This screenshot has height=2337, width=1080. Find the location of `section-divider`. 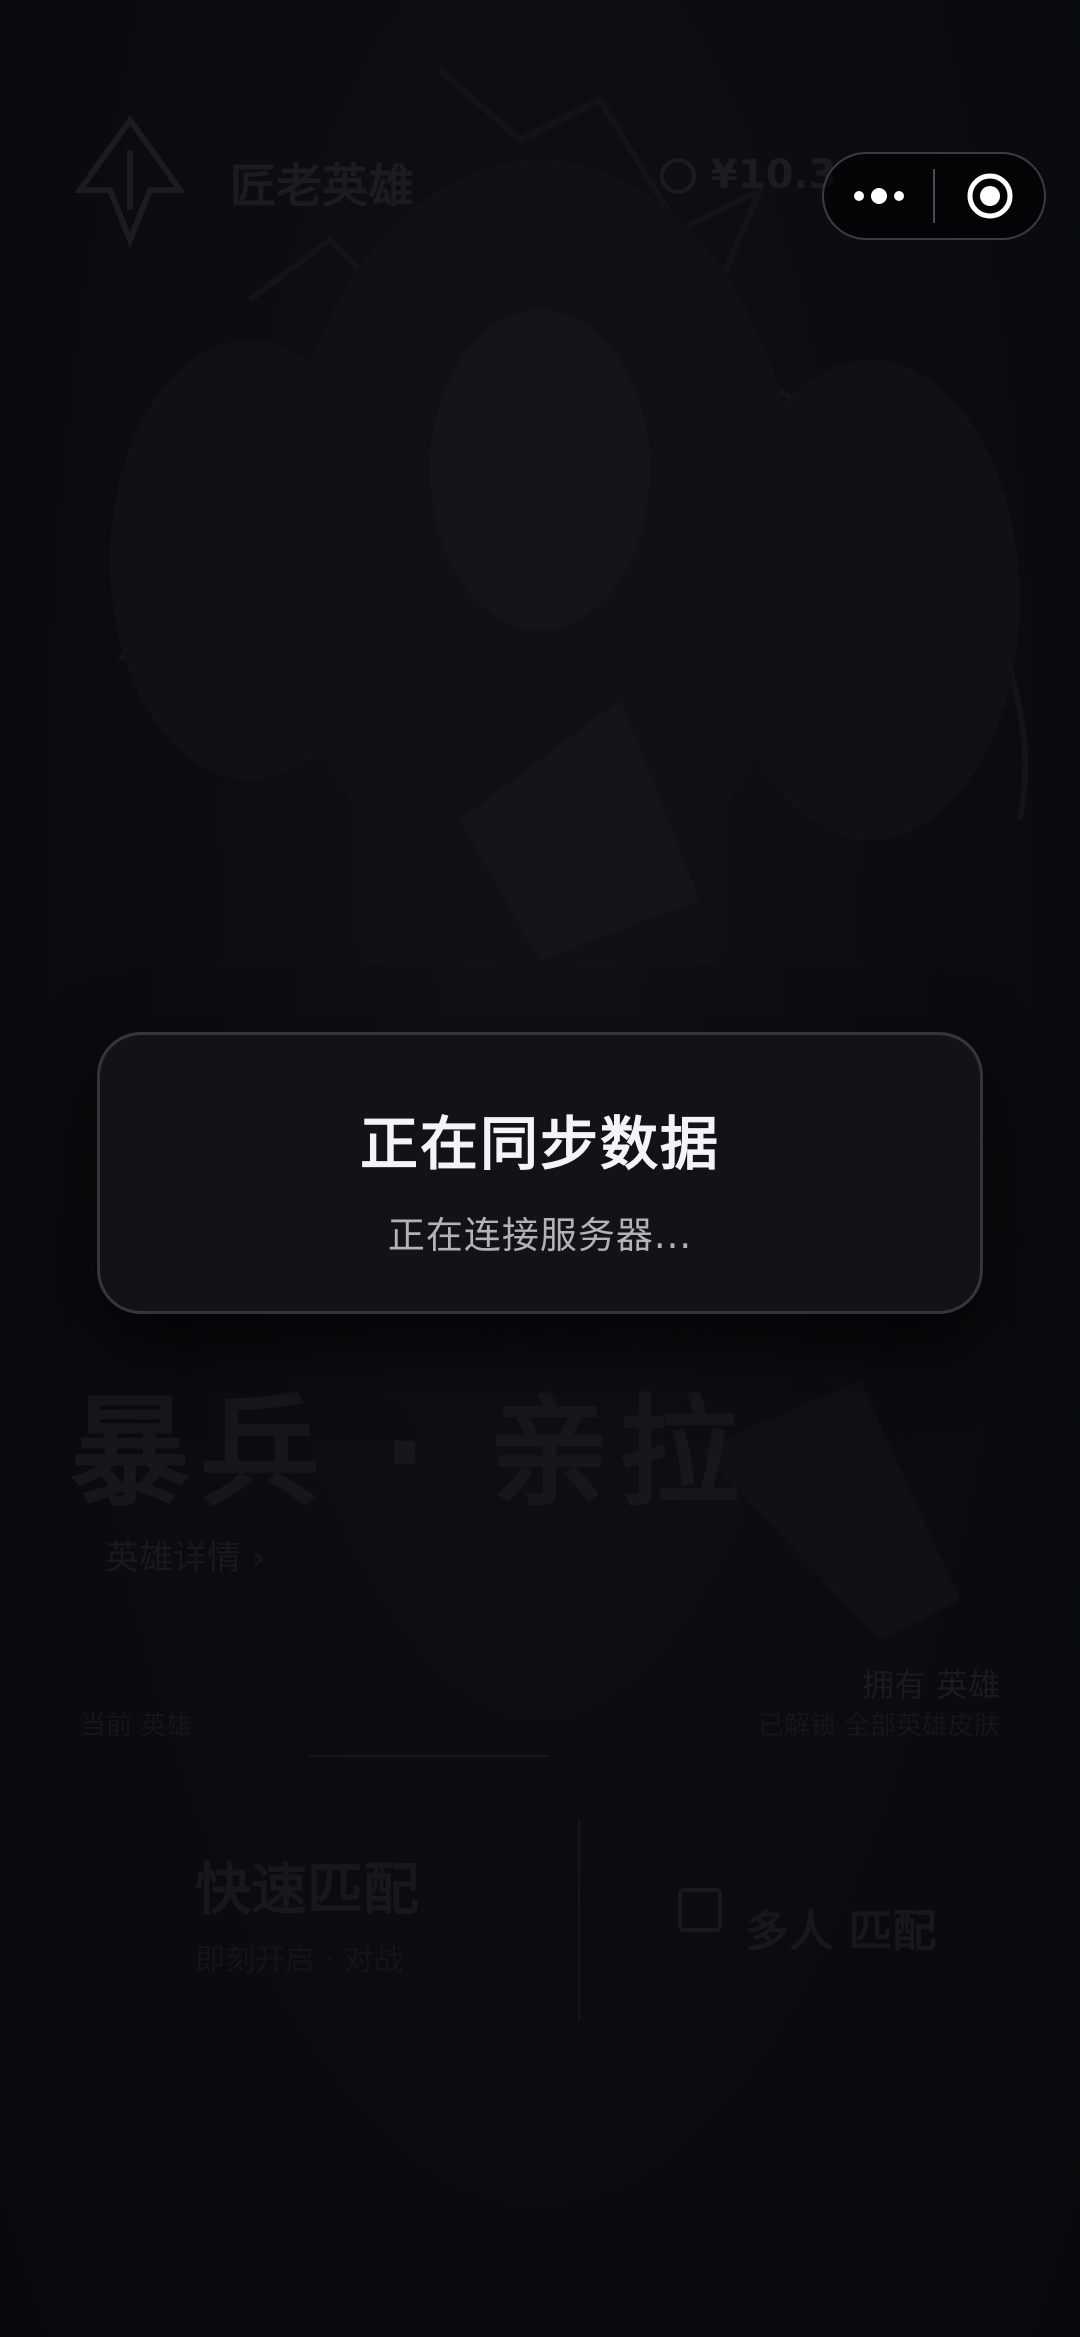

section-divider is located at coordinates (430, 1756).